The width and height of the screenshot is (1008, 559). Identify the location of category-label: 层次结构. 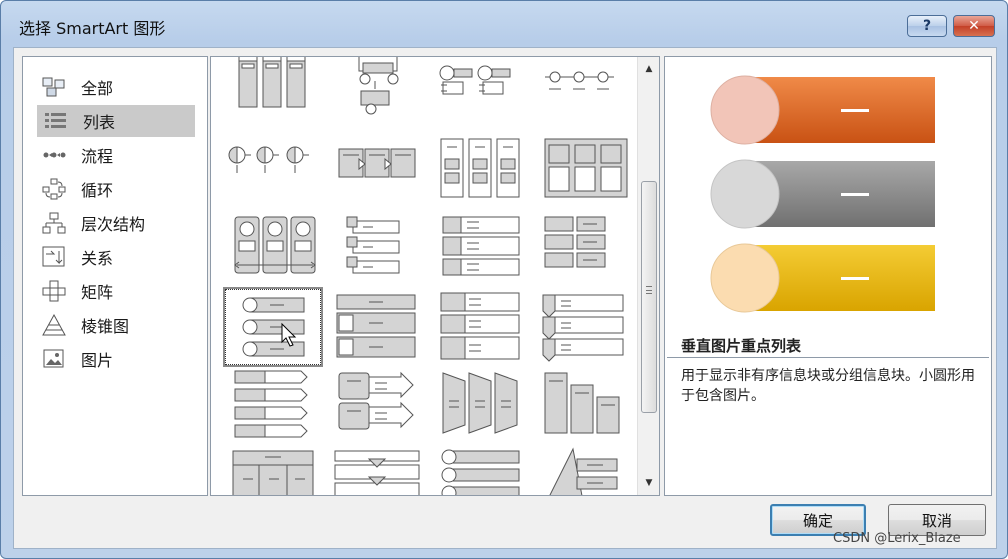
(113, 224).